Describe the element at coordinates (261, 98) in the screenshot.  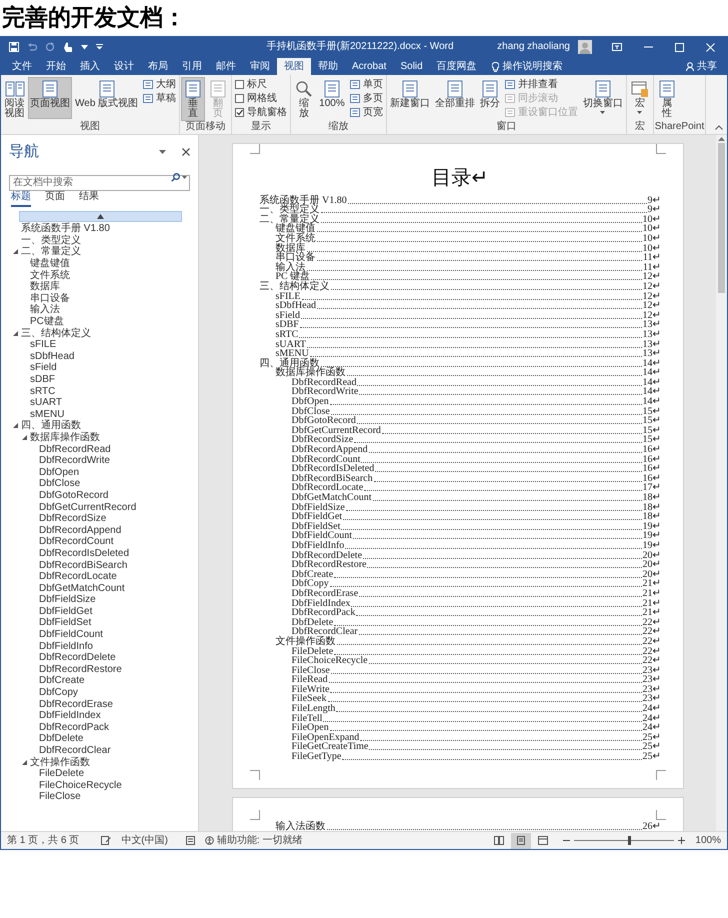
I see `checkbox: 网格线` at that location.